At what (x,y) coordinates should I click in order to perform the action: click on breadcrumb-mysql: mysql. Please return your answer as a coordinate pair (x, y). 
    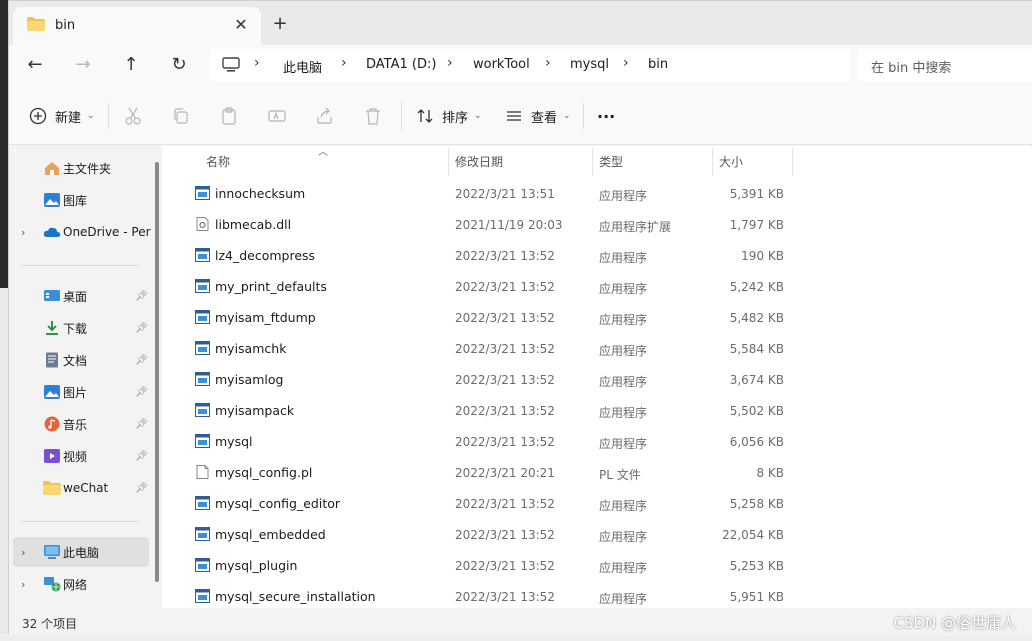
    Looking at the image, I should click on (589, 64).